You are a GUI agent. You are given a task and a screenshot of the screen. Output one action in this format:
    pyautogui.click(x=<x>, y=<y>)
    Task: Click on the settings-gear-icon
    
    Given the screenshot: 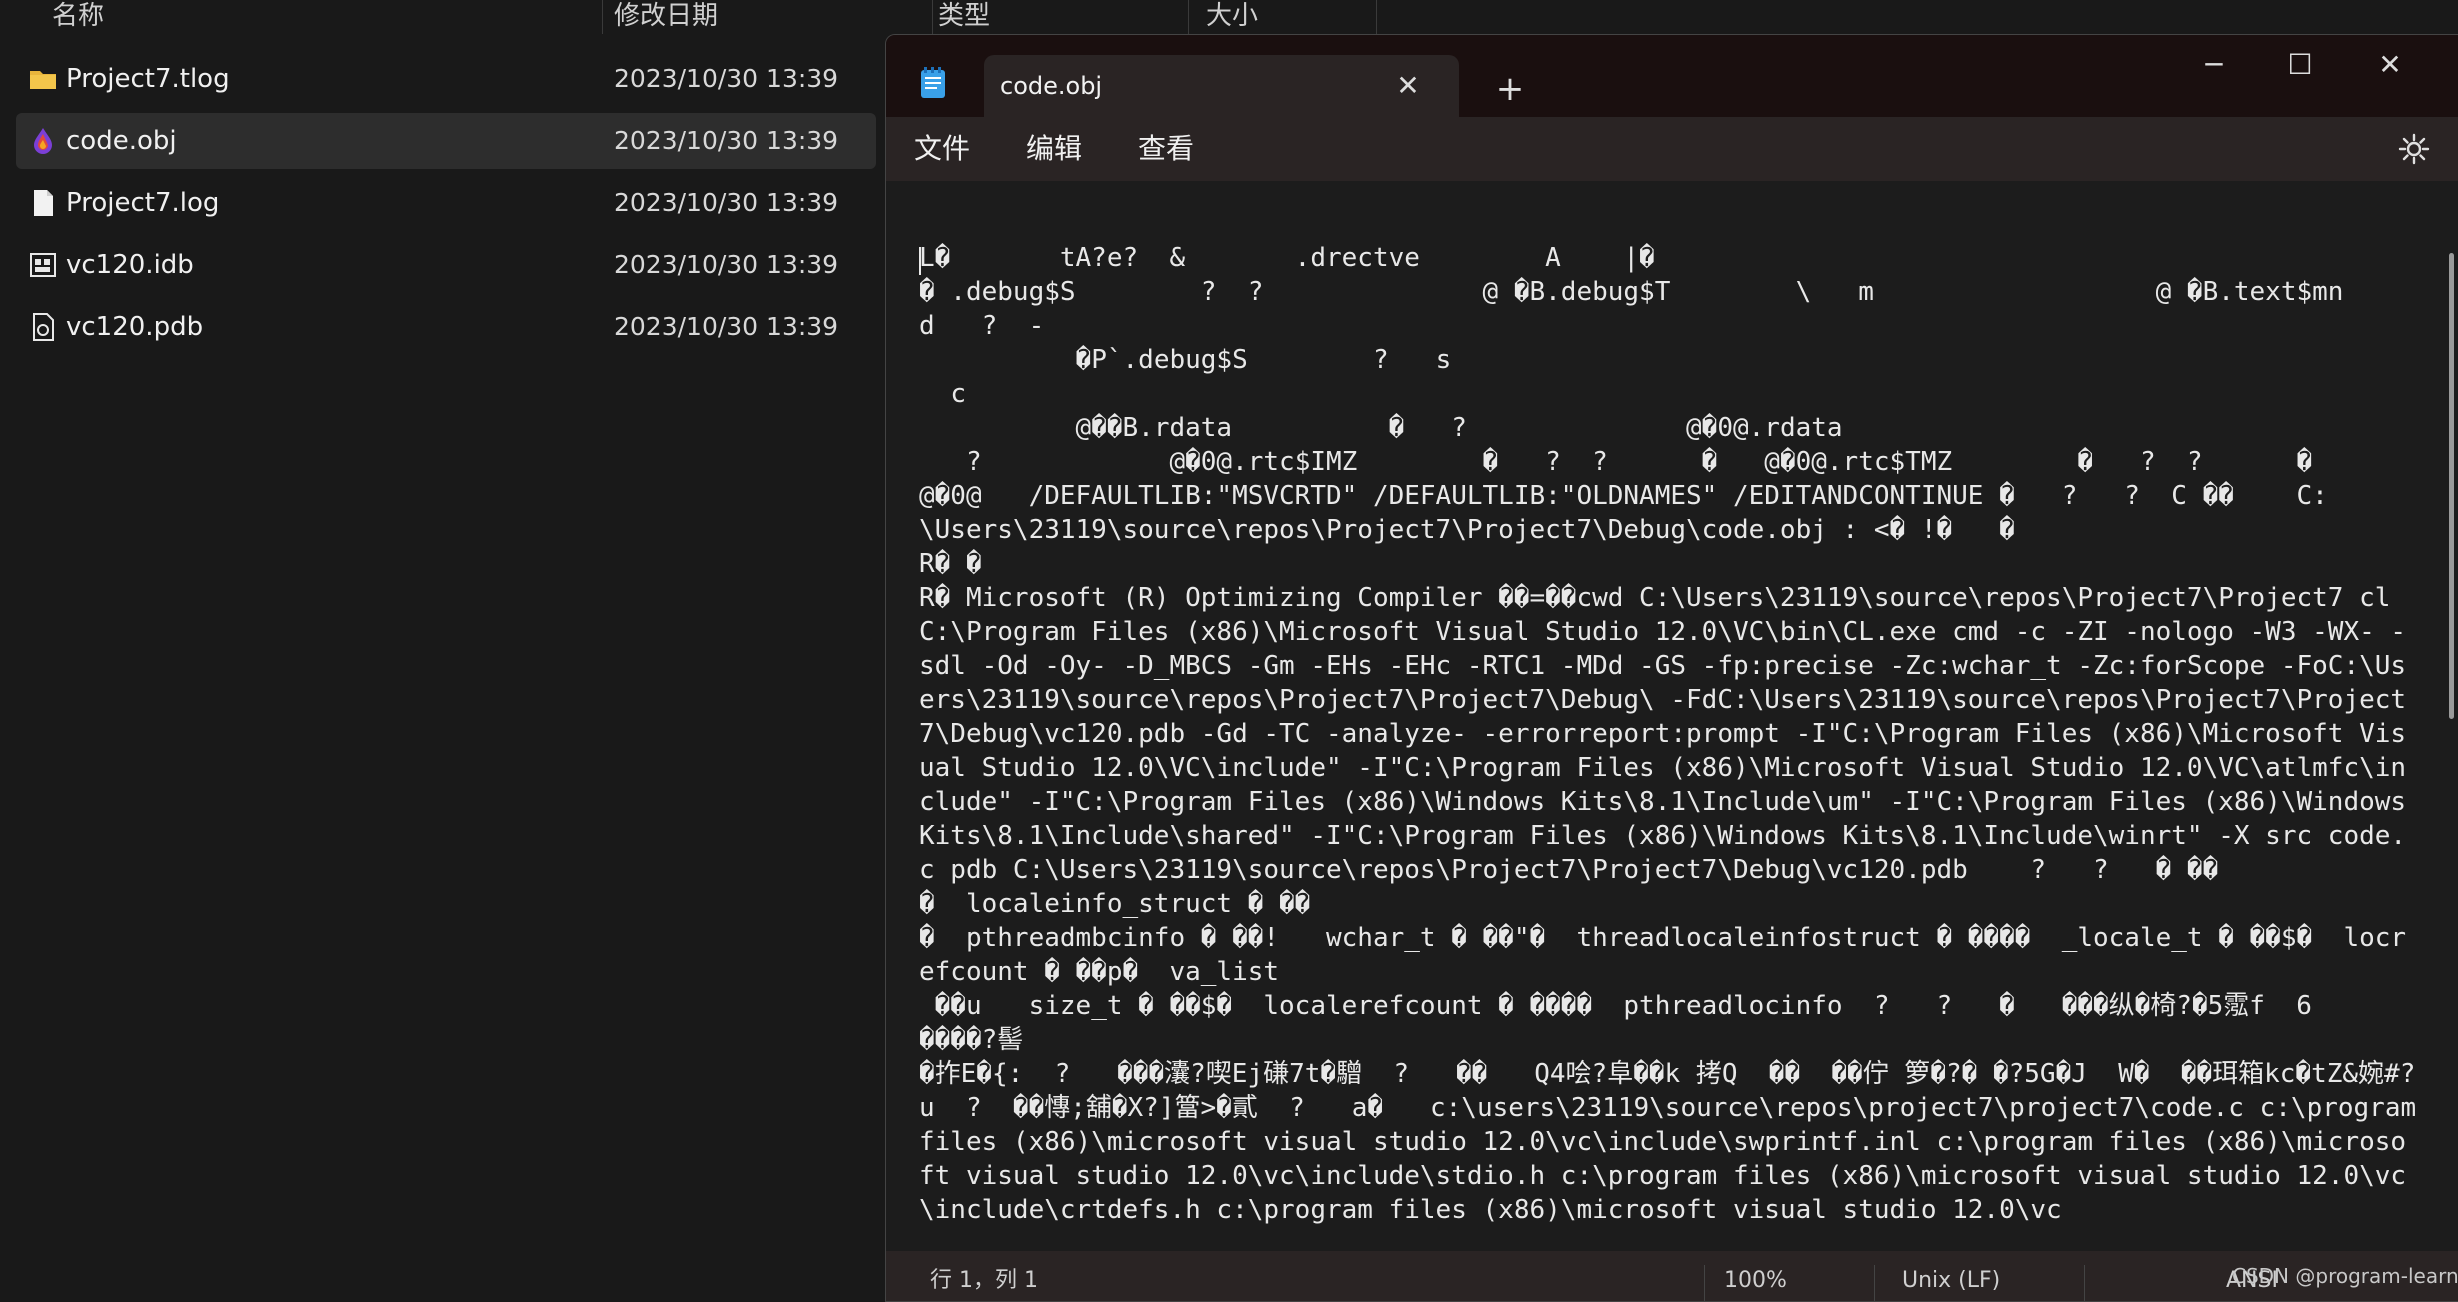 What is the action you would take?
    pyautogui.click(x=2414, y=149)
    